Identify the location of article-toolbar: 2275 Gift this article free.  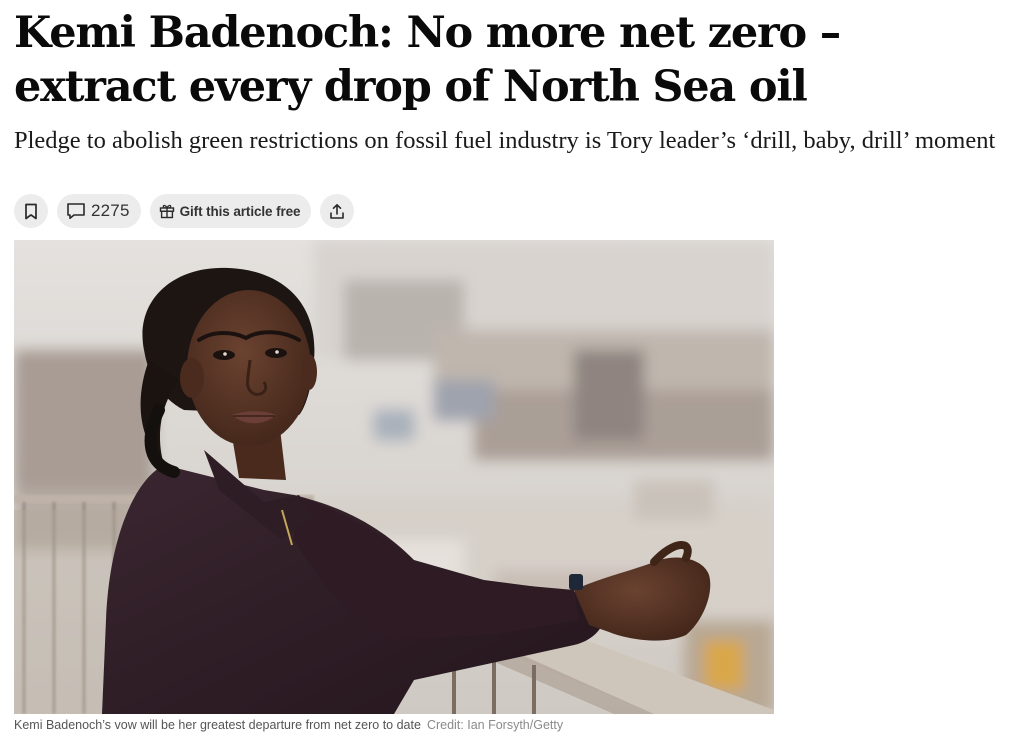
(184, 211).